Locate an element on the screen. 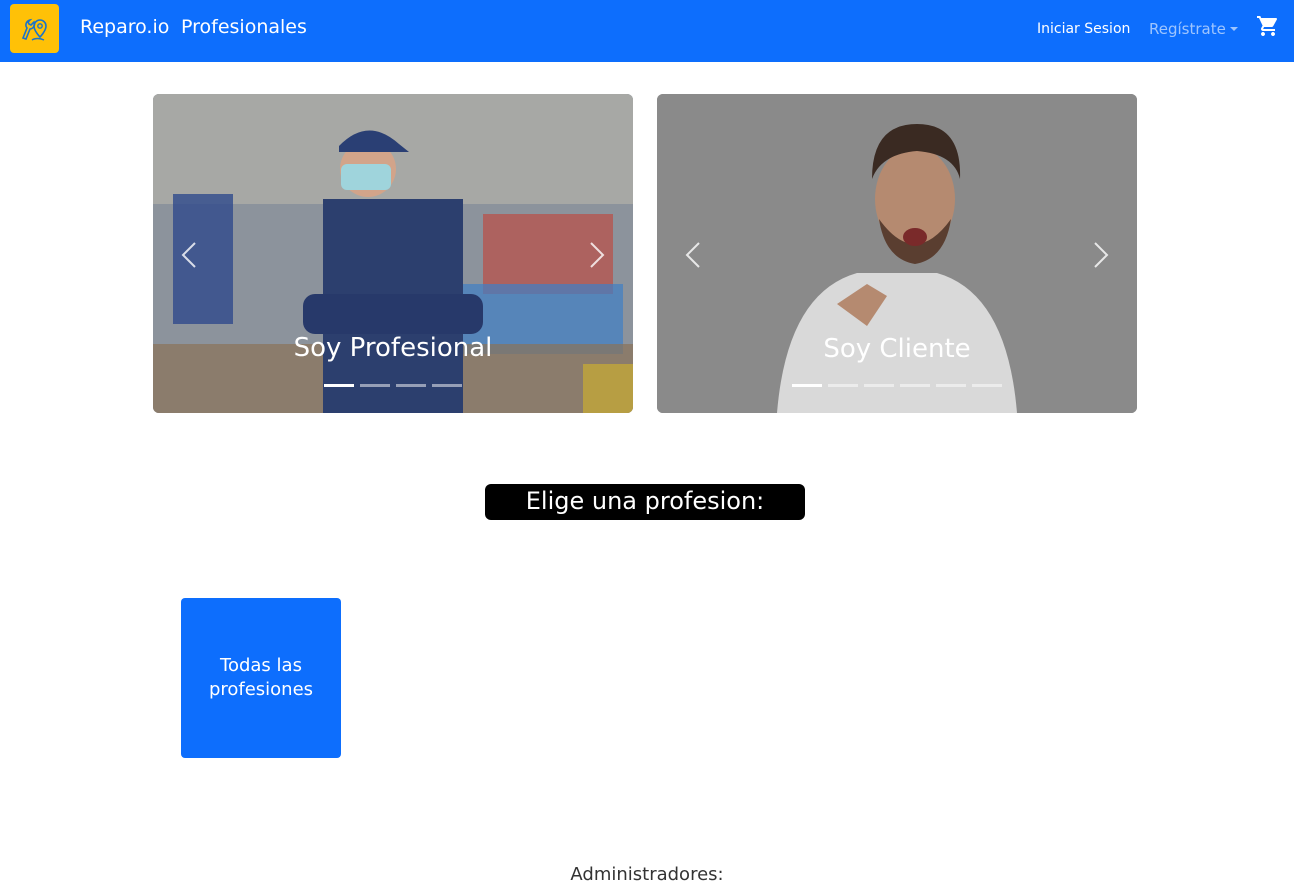  brand-logo is located at coordinates (34, 28).